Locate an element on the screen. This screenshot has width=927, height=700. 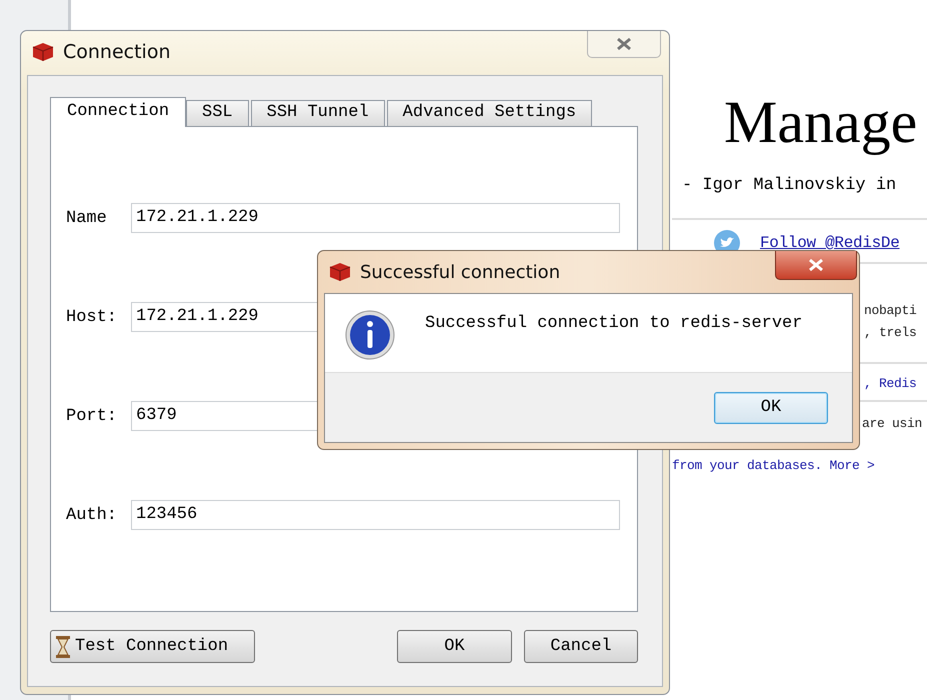
tab: SSH Tunnel is located at coordinates (317, 113).